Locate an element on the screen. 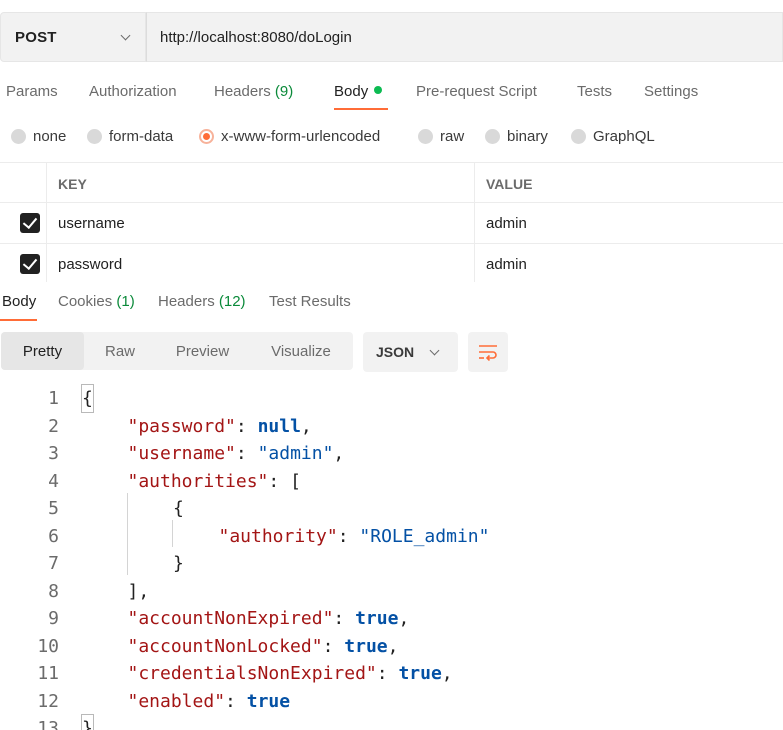  code-line: 5{ is located at coordinates (391, 508).